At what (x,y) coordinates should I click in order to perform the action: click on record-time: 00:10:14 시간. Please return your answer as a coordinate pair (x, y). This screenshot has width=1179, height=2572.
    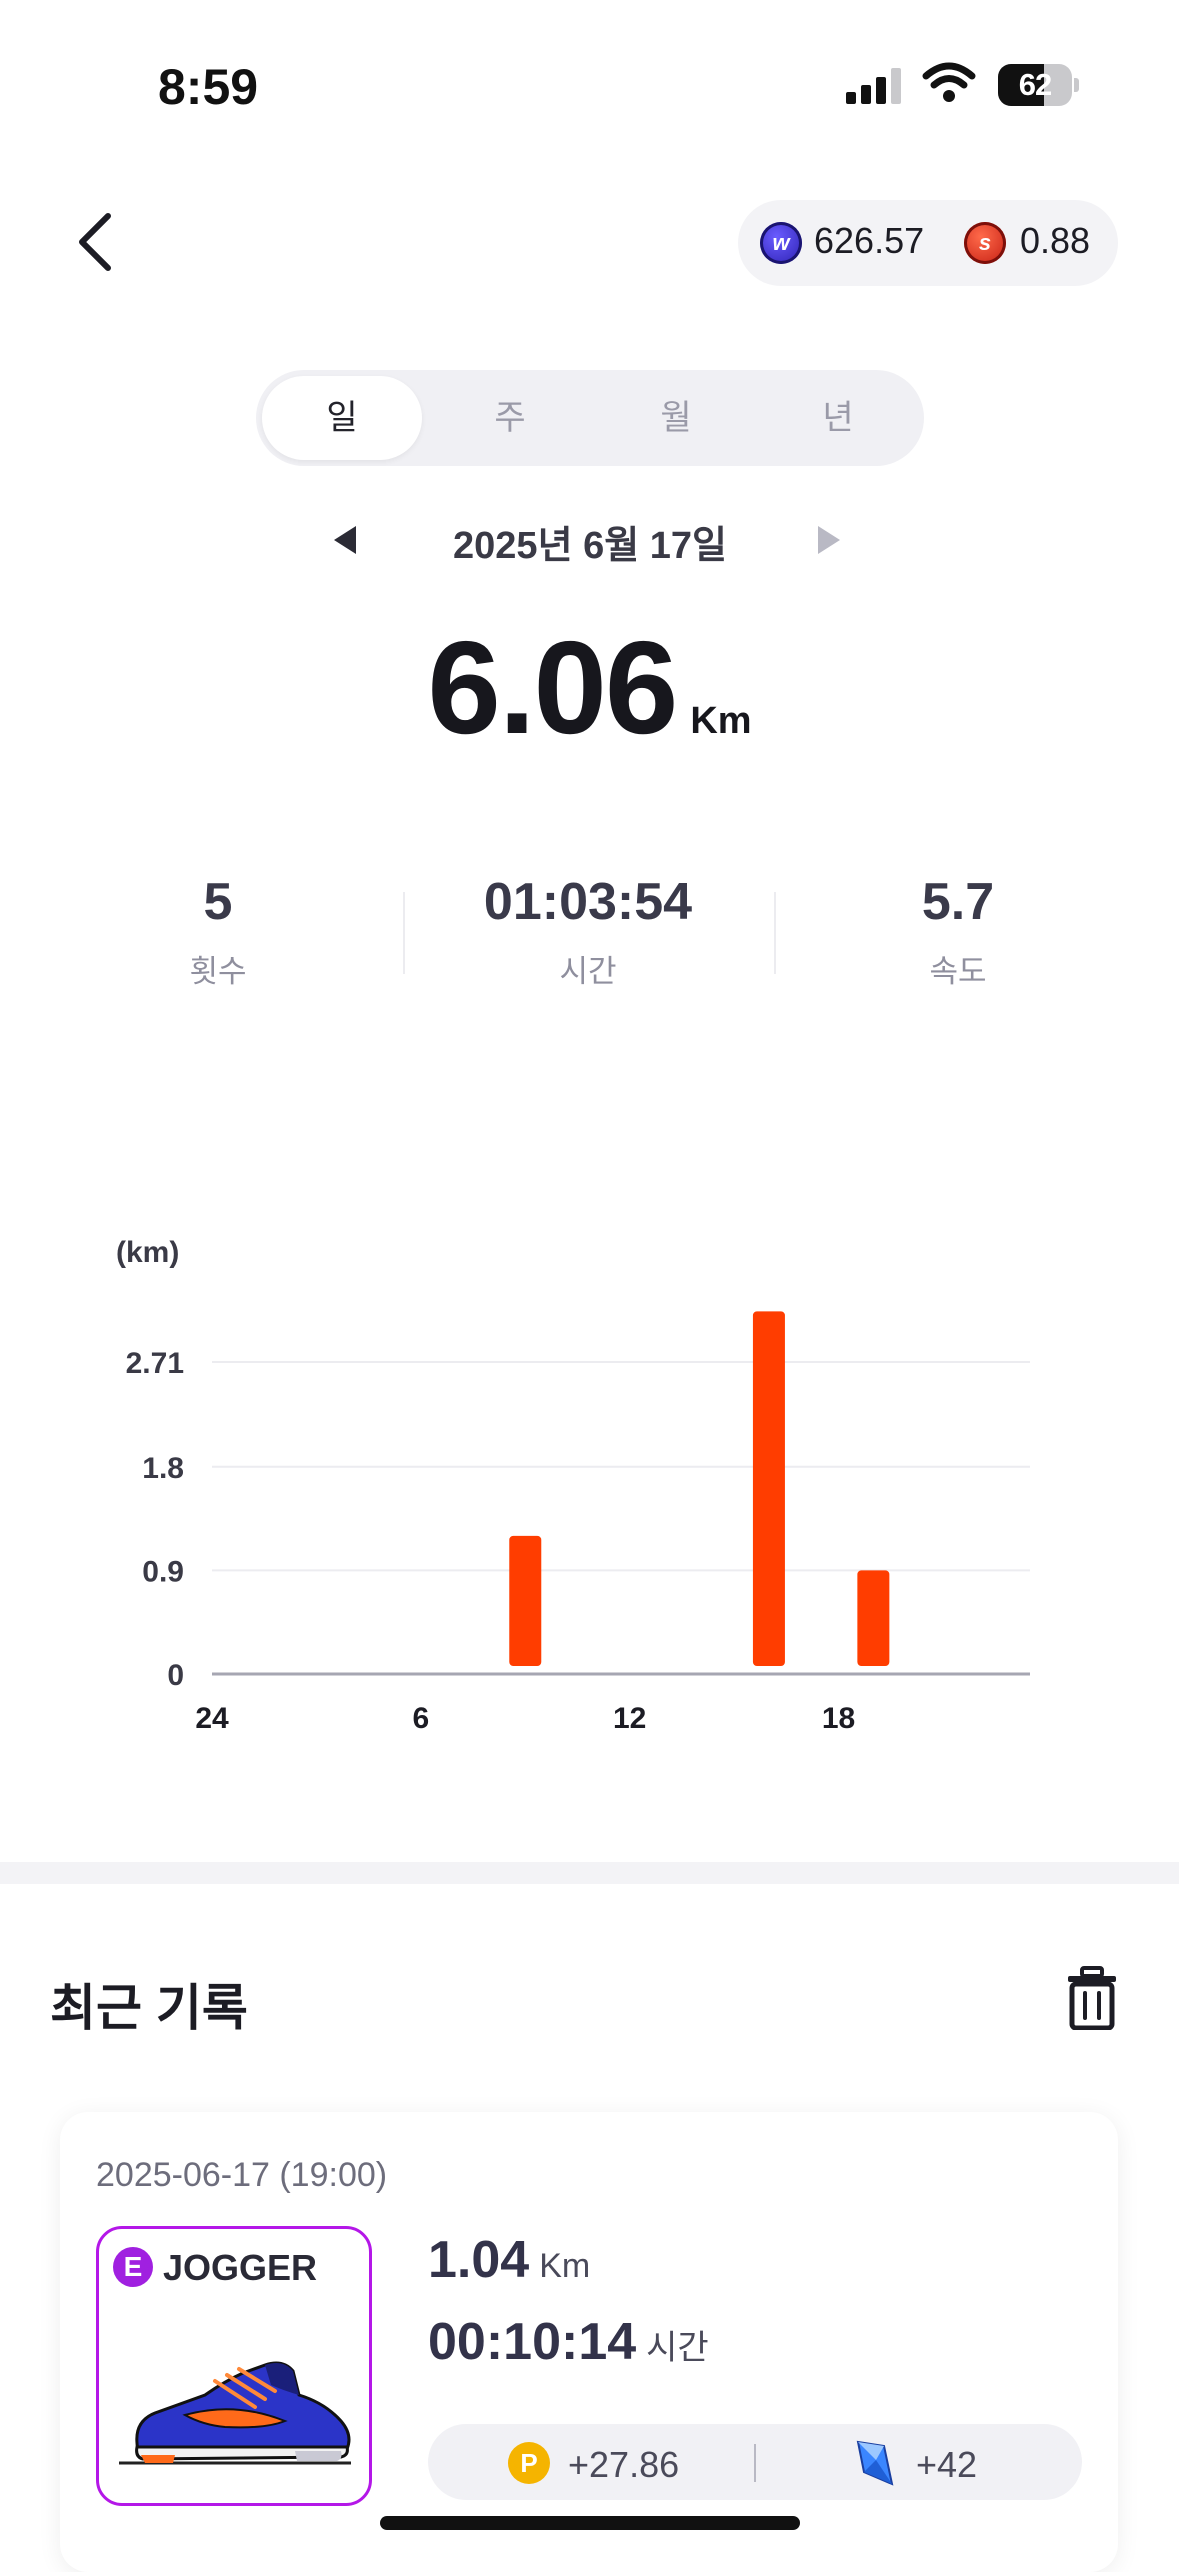
    Looking at the image, I should click on (568, 2342).